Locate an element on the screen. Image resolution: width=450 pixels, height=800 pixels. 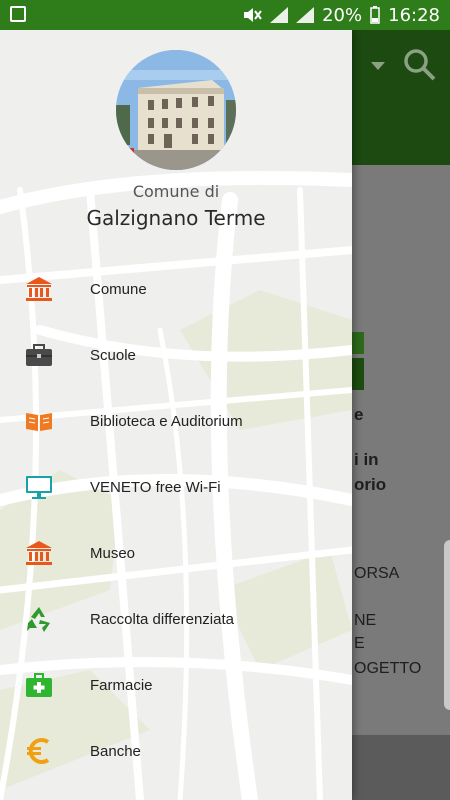
monitor-icon is located at coordinates (39, 487).